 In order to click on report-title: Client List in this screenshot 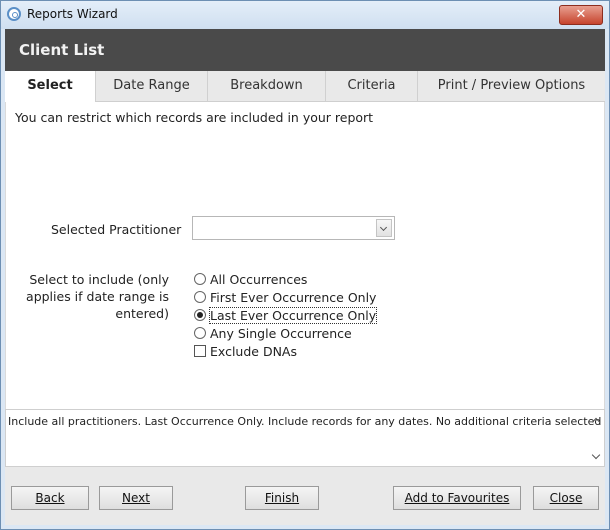, I will do `click(62, 50)`.